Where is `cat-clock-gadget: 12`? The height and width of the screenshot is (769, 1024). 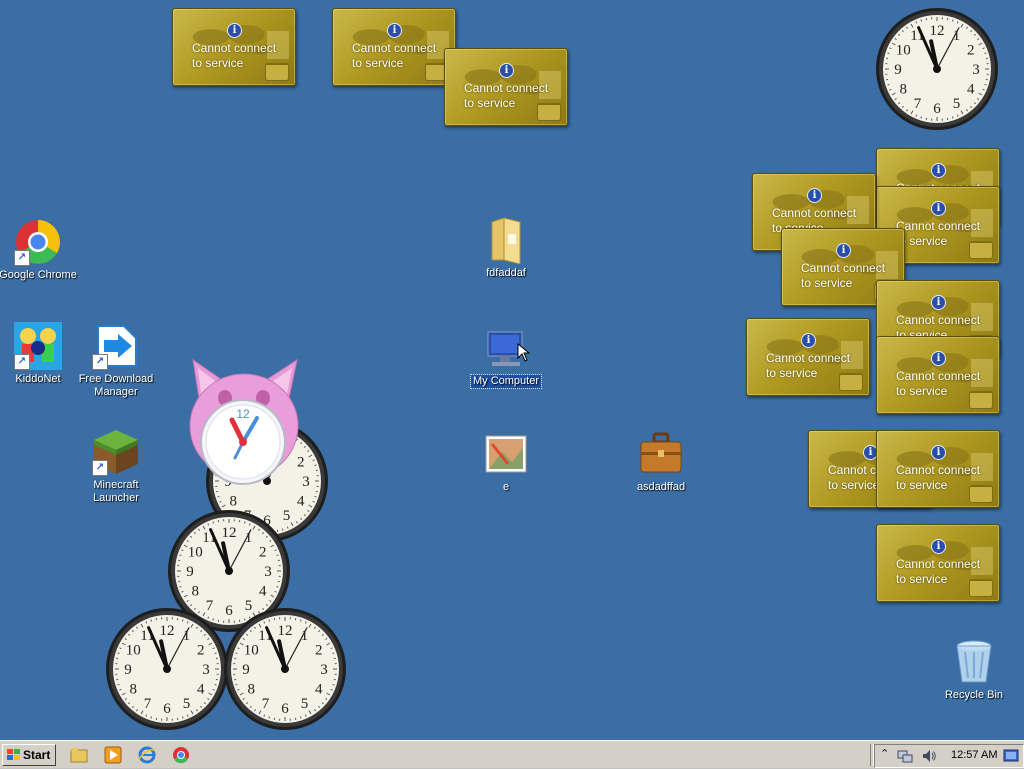
cat-clock-gadget: 12 is located at coordinates (244, 422).